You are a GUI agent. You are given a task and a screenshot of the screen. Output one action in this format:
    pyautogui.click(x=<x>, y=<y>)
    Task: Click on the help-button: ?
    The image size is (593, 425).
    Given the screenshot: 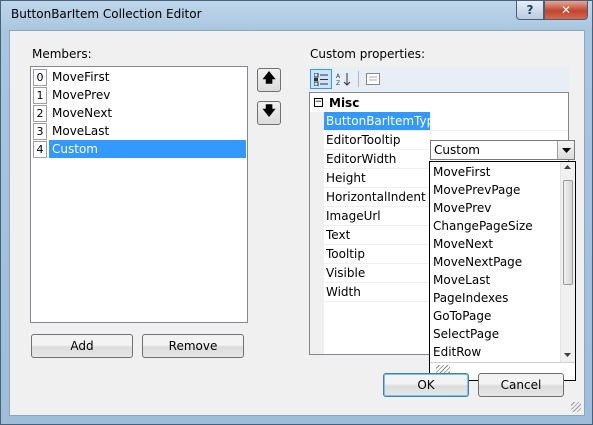 What is the action you would take?
    pyautogui.click(x=530, y=10)
    